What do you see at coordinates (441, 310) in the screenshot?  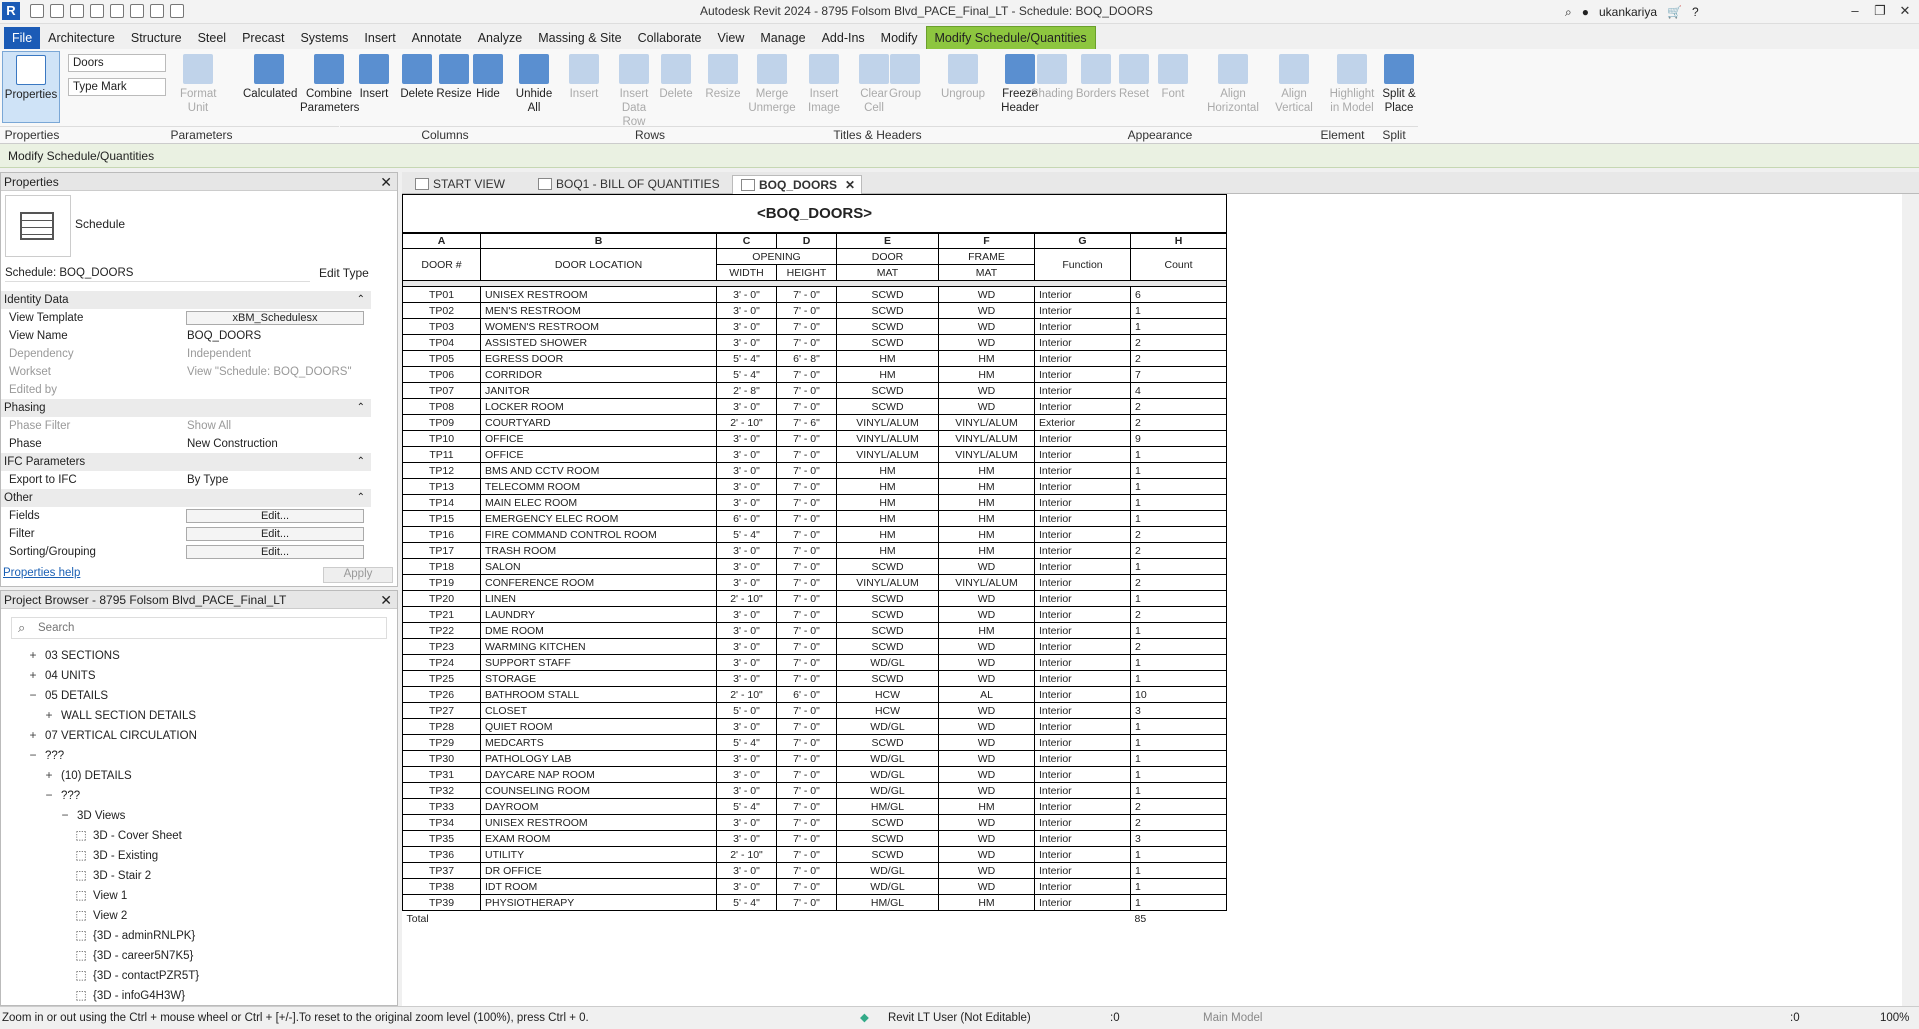 I see `cell-door-number: TP02` at bounding box center [441, 310].